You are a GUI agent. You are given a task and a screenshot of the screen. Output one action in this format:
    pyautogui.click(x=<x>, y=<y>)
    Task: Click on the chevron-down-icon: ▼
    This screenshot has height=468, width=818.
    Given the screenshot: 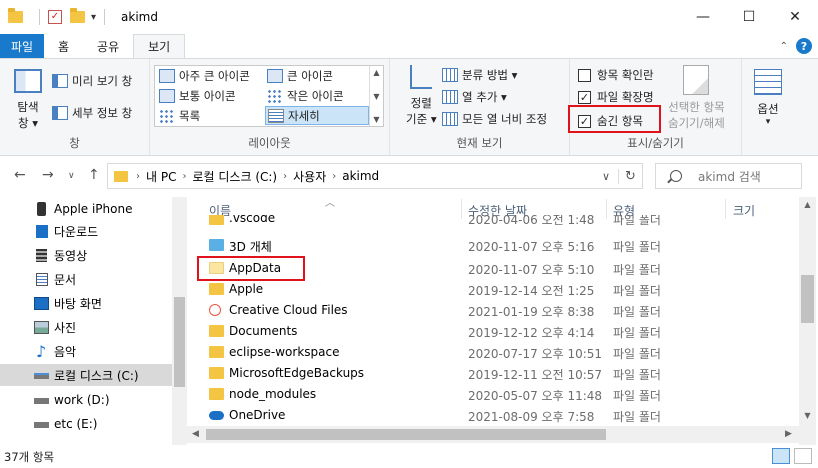 What is the action you would take?
    pyautogui.click(x=376, y=96)
    